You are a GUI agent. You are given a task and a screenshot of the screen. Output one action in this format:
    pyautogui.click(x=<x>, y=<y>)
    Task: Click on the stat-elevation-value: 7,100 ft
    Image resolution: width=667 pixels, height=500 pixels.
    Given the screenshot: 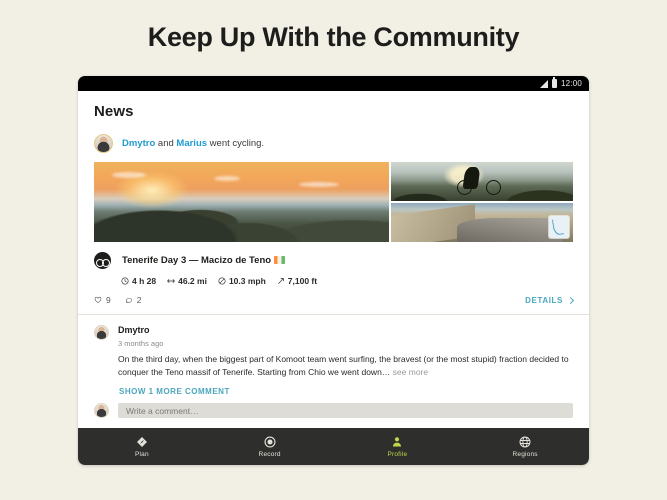 What is the action you would take?
    pyautogui.click(x=302, y=281)
    